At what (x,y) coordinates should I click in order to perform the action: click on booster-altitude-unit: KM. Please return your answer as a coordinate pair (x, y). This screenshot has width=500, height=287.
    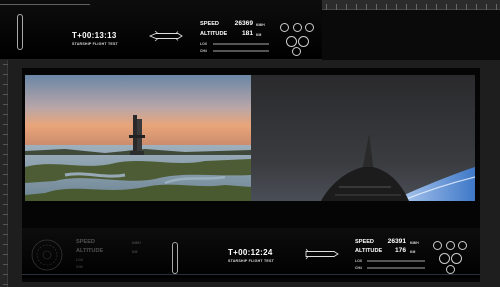
    Looking at the image, I should click on (135, 252).